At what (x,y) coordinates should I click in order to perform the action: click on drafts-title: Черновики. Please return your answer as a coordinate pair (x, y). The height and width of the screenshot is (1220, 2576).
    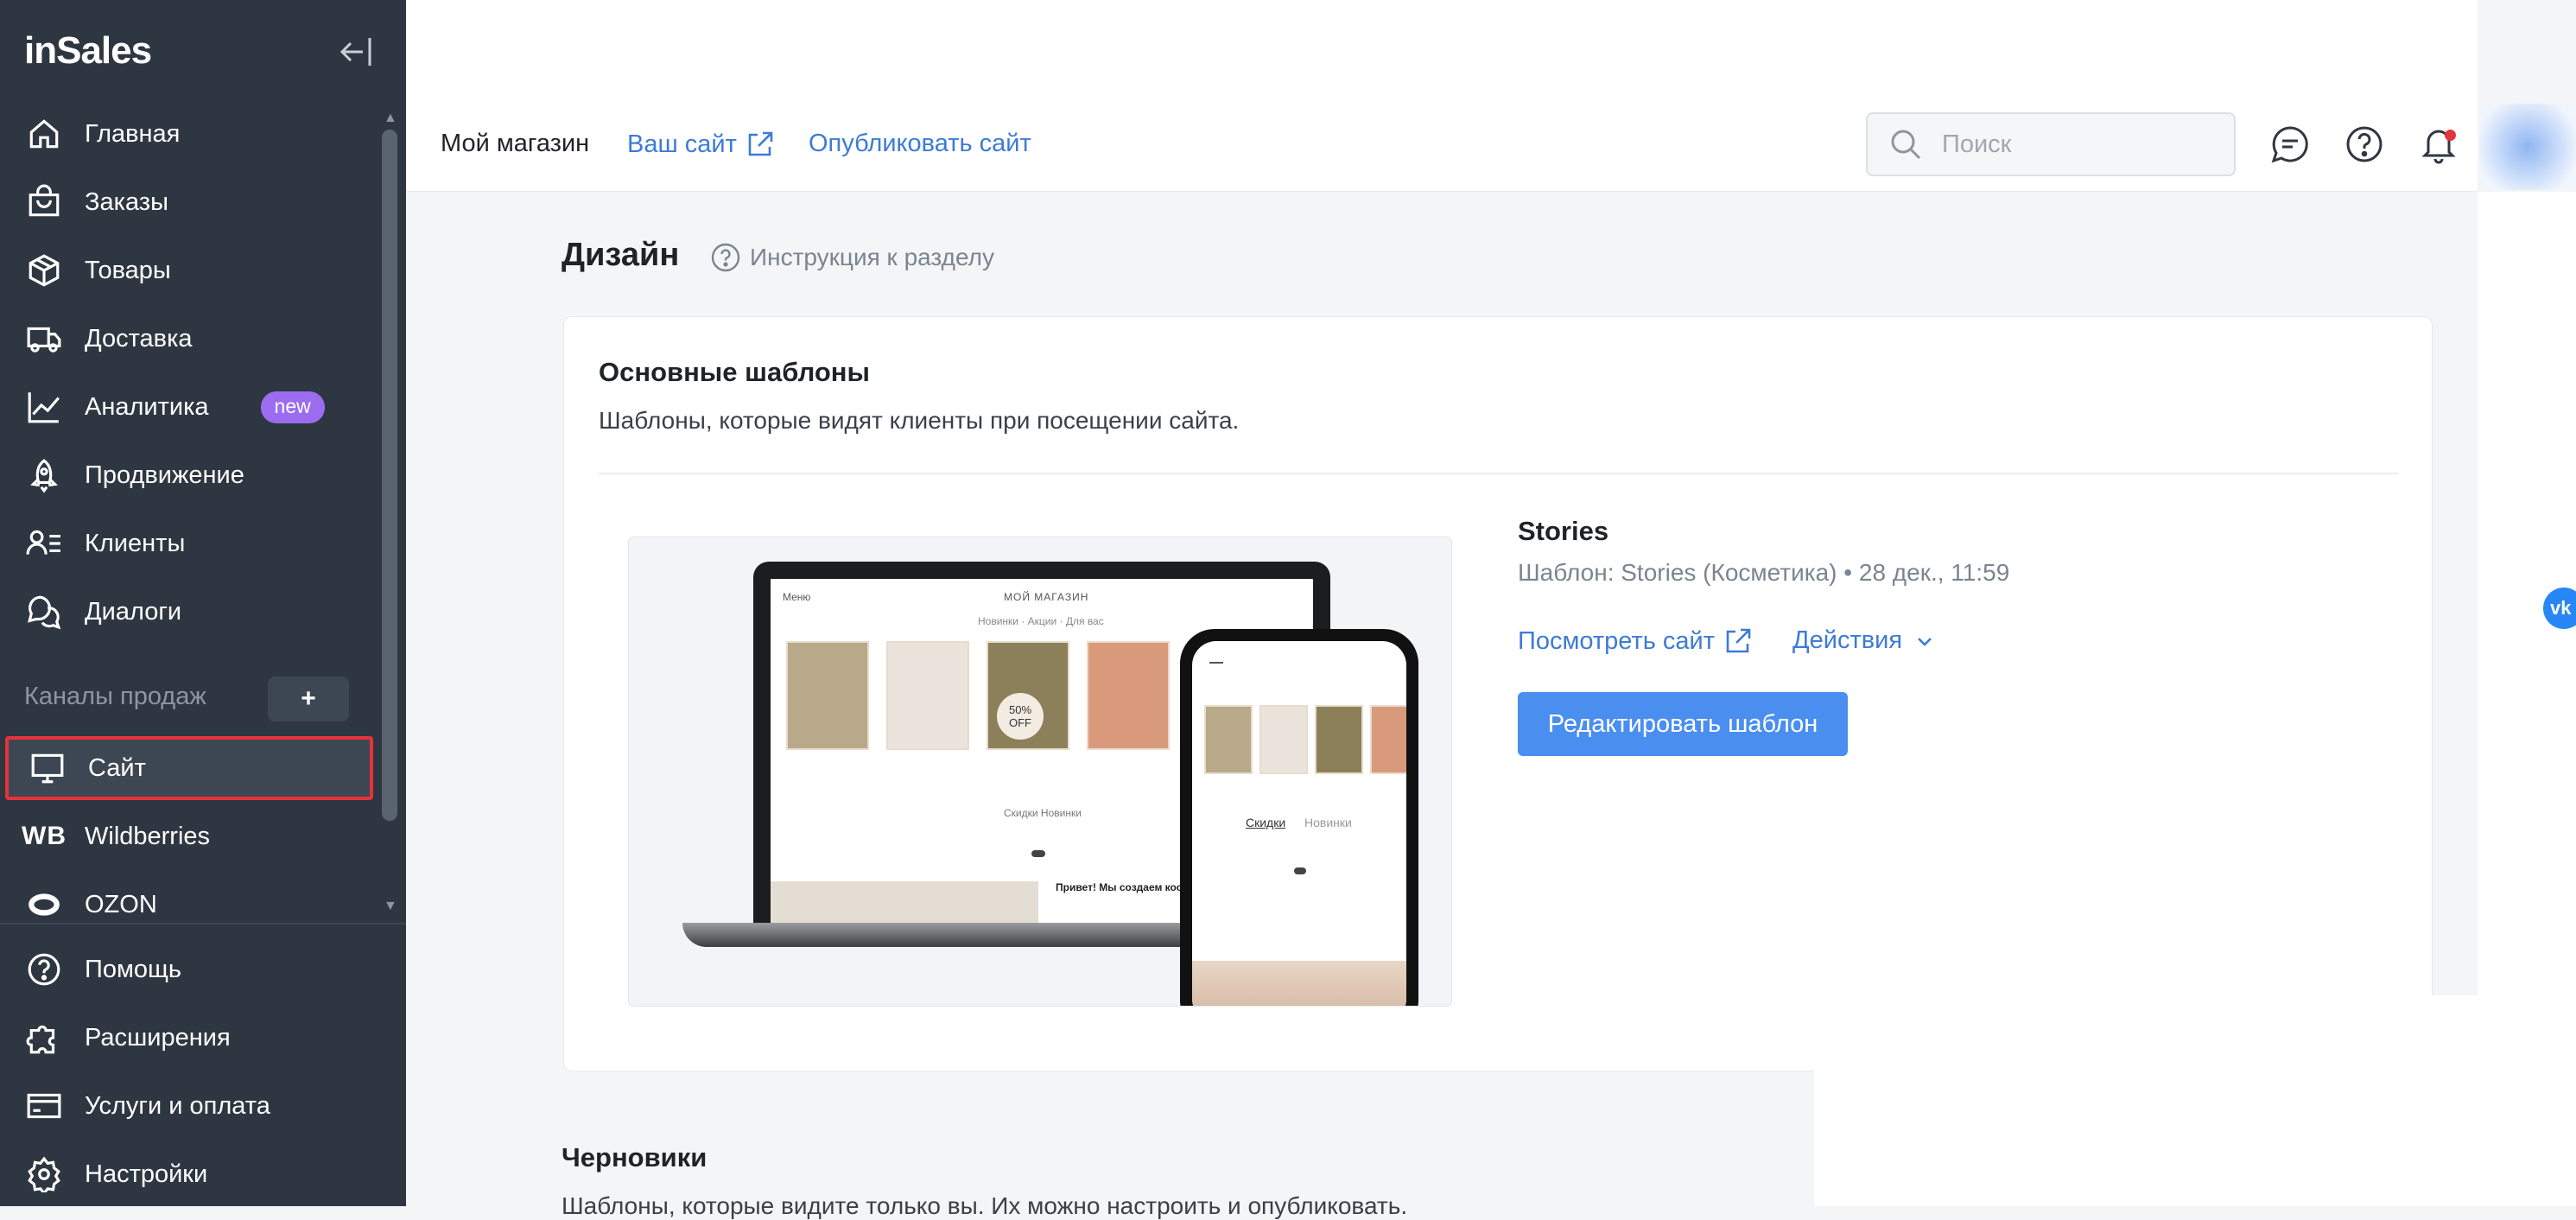
    Looking at the image, I should click on (634, 1157).